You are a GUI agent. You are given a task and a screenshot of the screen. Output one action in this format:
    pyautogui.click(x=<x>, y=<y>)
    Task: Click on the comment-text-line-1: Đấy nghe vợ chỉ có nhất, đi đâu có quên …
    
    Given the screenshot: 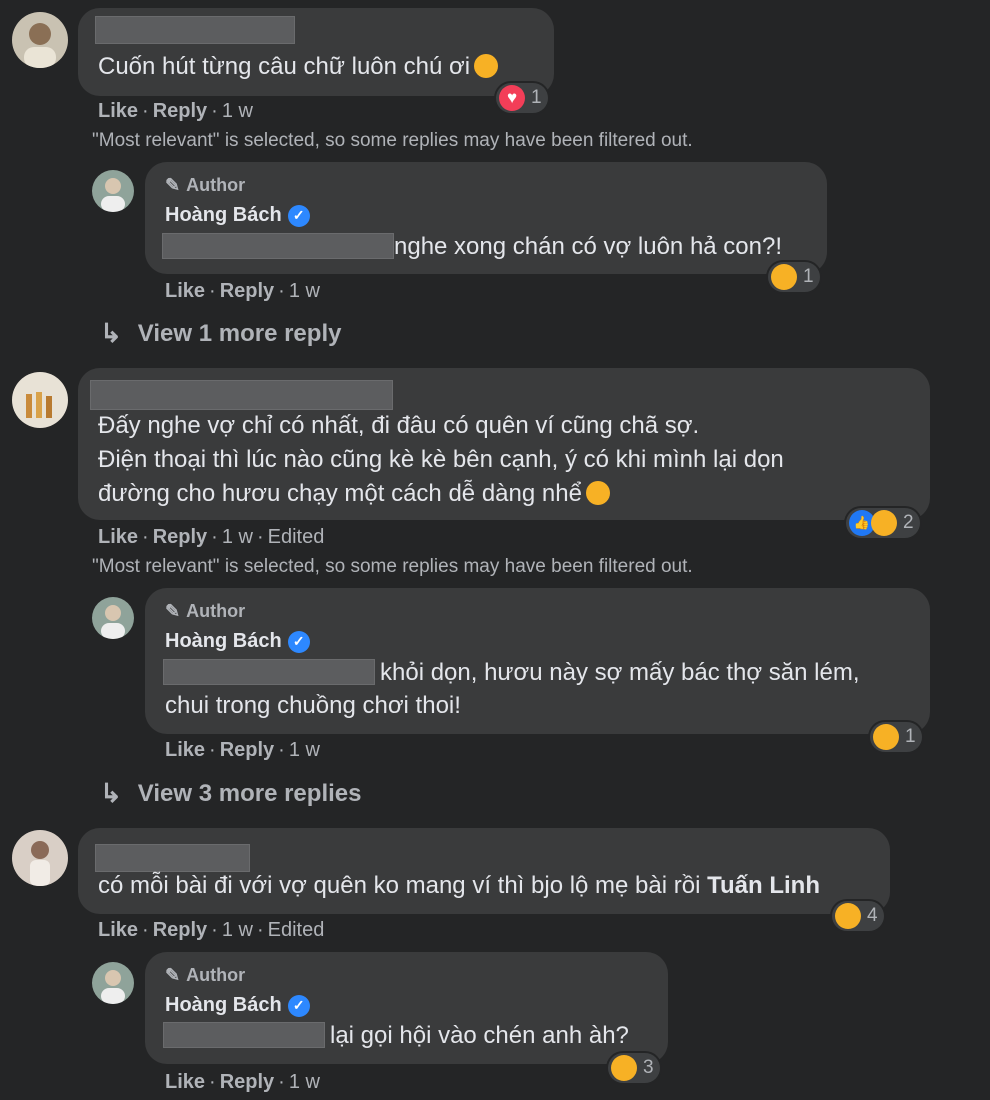 What is the action you would take?
    pyautogui.click(x=399, y=425)
    